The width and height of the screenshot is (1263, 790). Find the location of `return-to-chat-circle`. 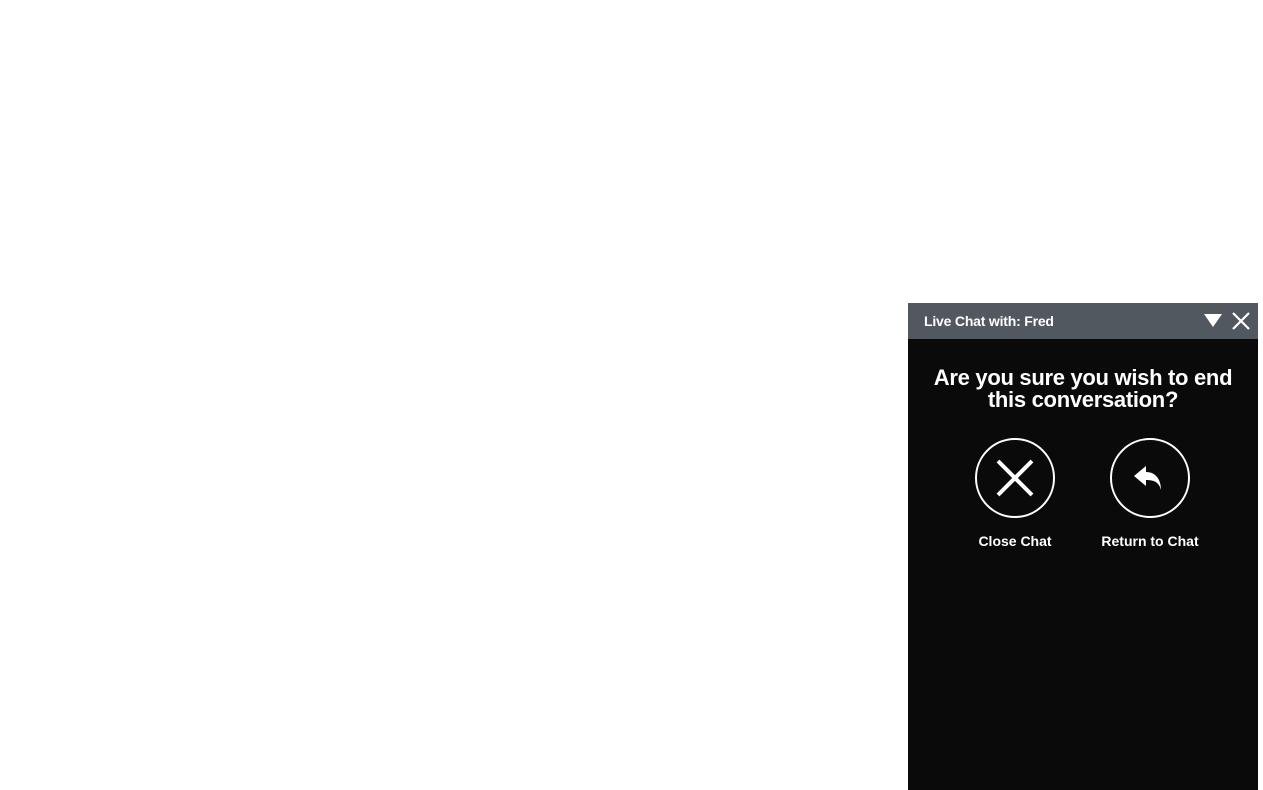

return-to-chat-circle is located at coordinates (1150, 478).